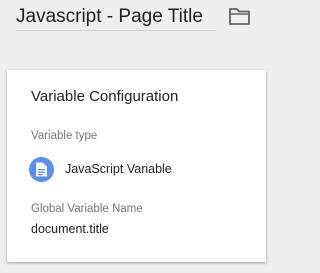 The image size is (320, 273). Describe the element at coordinates (70, 229) in the screenshot. I see `global-variable-name-value: document.title` at that location.